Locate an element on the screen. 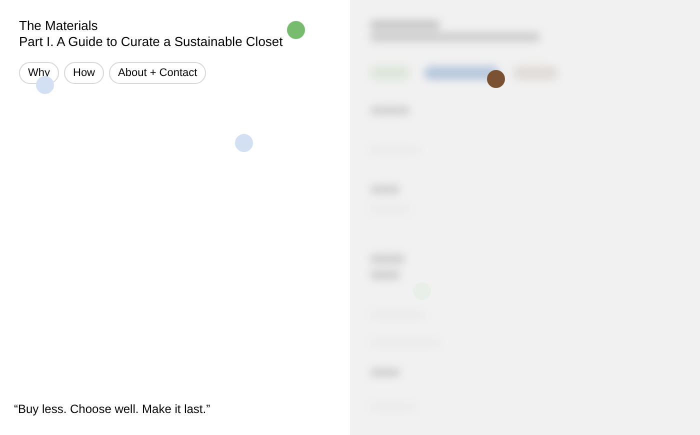  quote: “Buy less. Choose well. Make it last.” is located at coordinates (113, 409).